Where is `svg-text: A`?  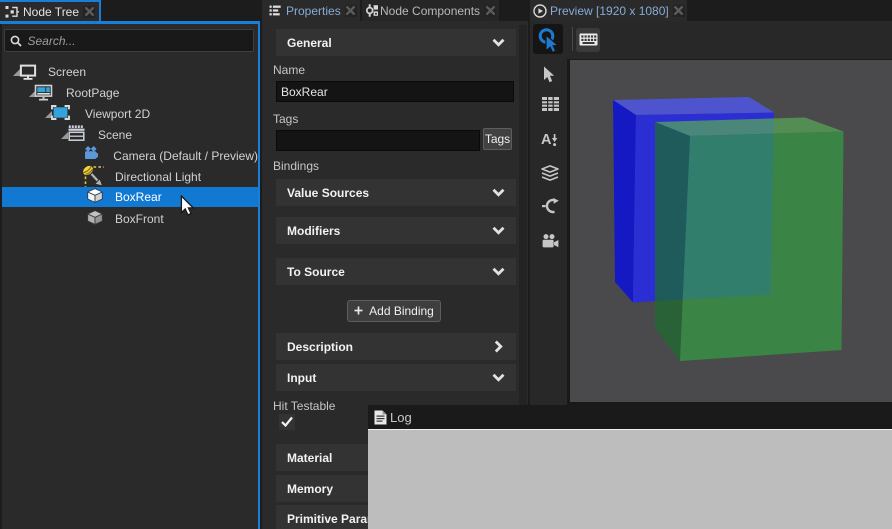 svg-text: A is located at coordinates (546, 140).